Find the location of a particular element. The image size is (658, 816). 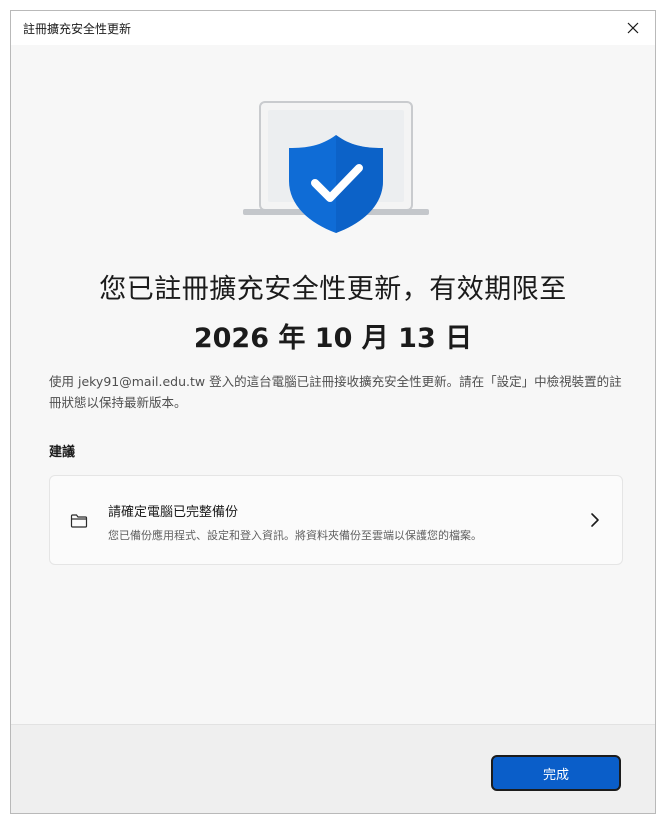

hero-illustration is located at coordinates (337, 171).